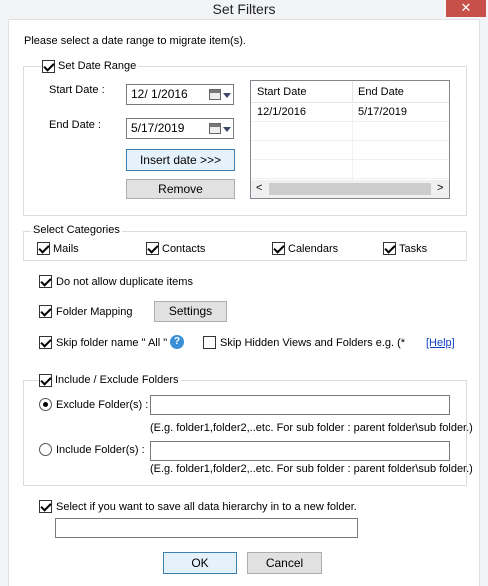 The height and width of the screenshot is (586, 488). Describe the element at coordinates (180, 189) in the screenshot. I see `remove-button: Remove` at that location.